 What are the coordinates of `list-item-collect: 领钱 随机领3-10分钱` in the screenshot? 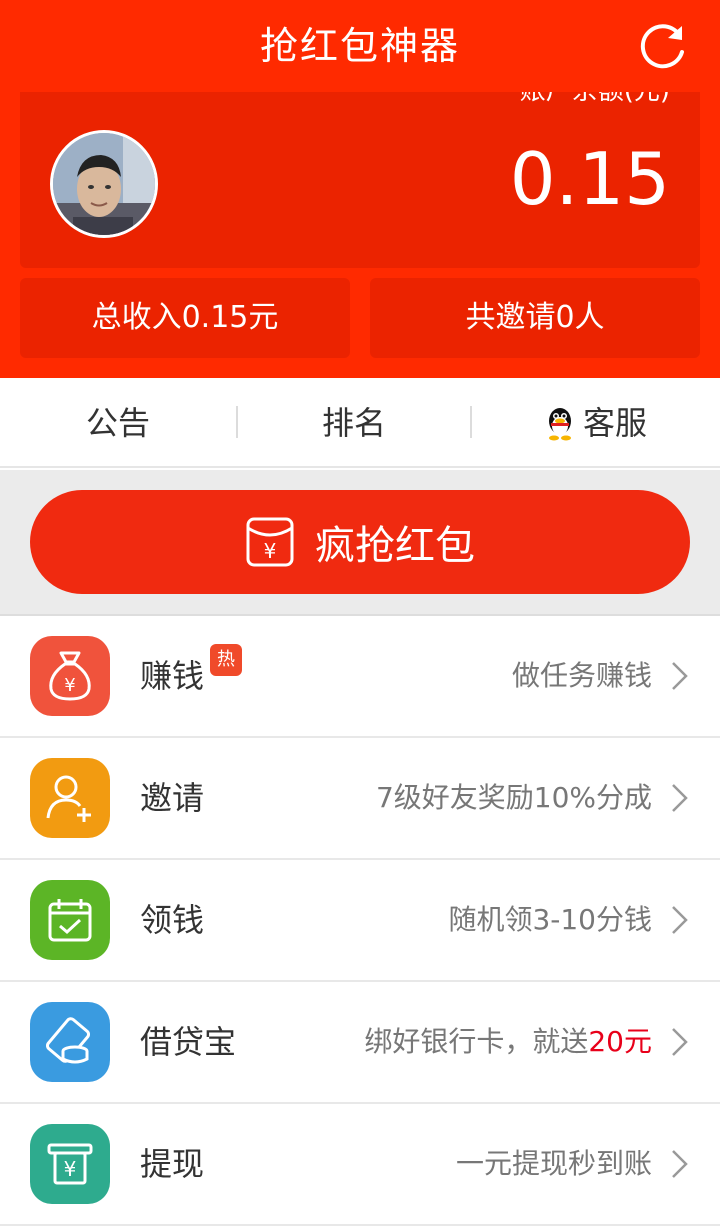 It's located at (360, 921).